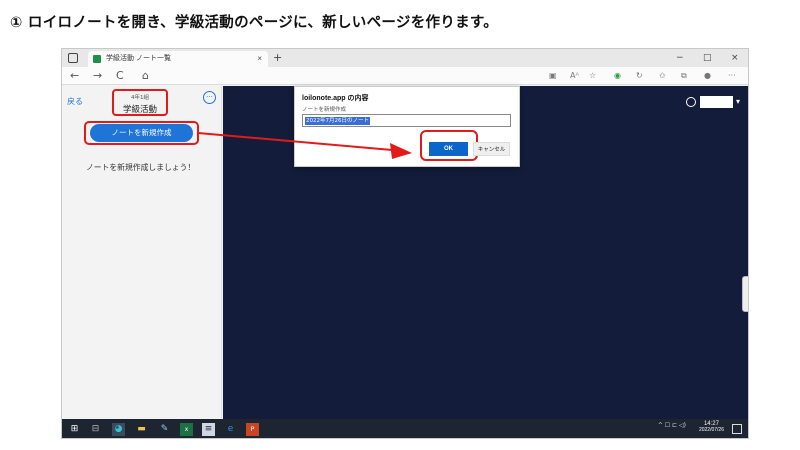 The image size is (800, 450). What do you see at coordinates (145, 76) in the screenshot?
I see `home-icon: ⌂` at bounding box center [145, 76].